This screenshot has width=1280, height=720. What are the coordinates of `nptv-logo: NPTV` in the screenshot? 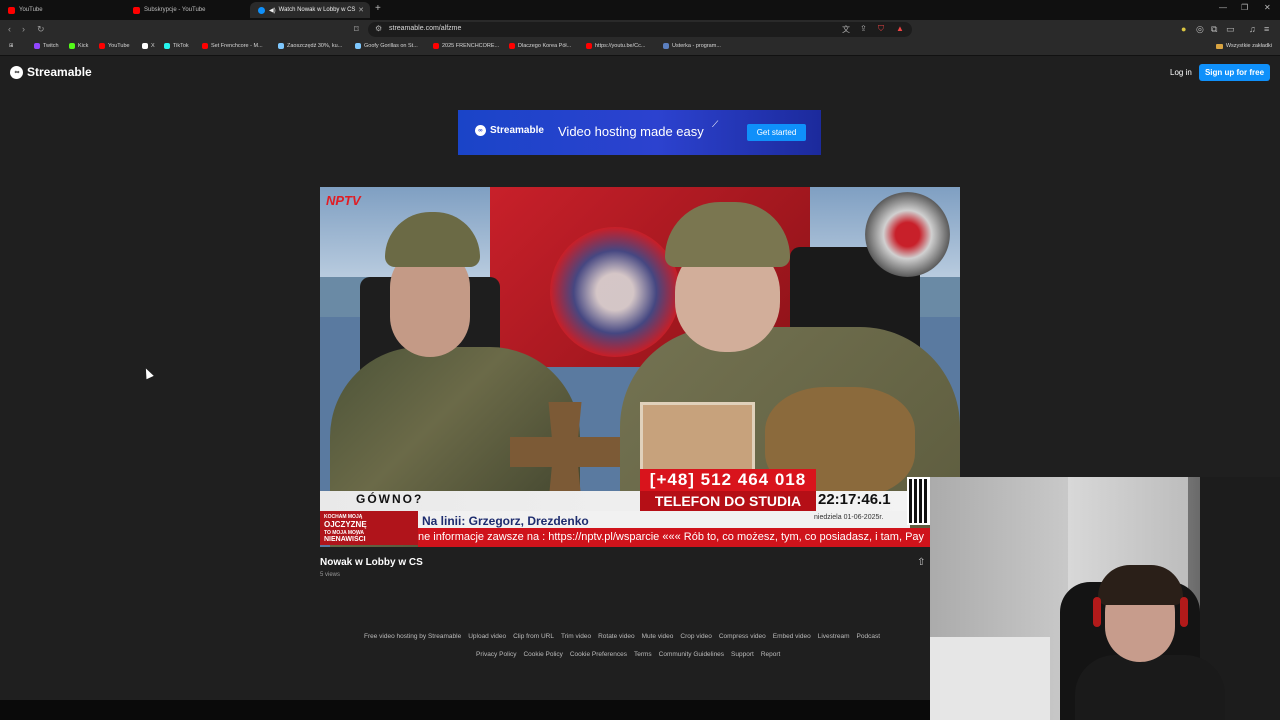 It's located at (343, 200).